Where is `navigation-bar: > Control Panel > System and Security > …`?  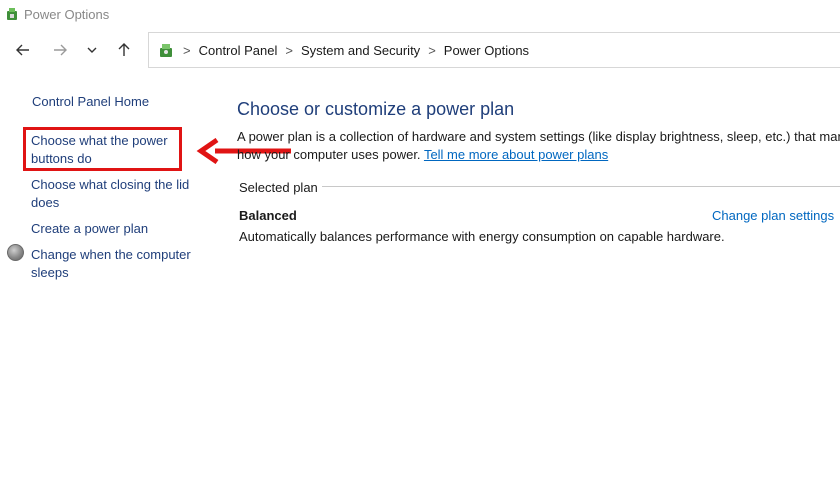
navigation-bar: > Control Panel > System and Security > … is located at coordinates (420, 50).